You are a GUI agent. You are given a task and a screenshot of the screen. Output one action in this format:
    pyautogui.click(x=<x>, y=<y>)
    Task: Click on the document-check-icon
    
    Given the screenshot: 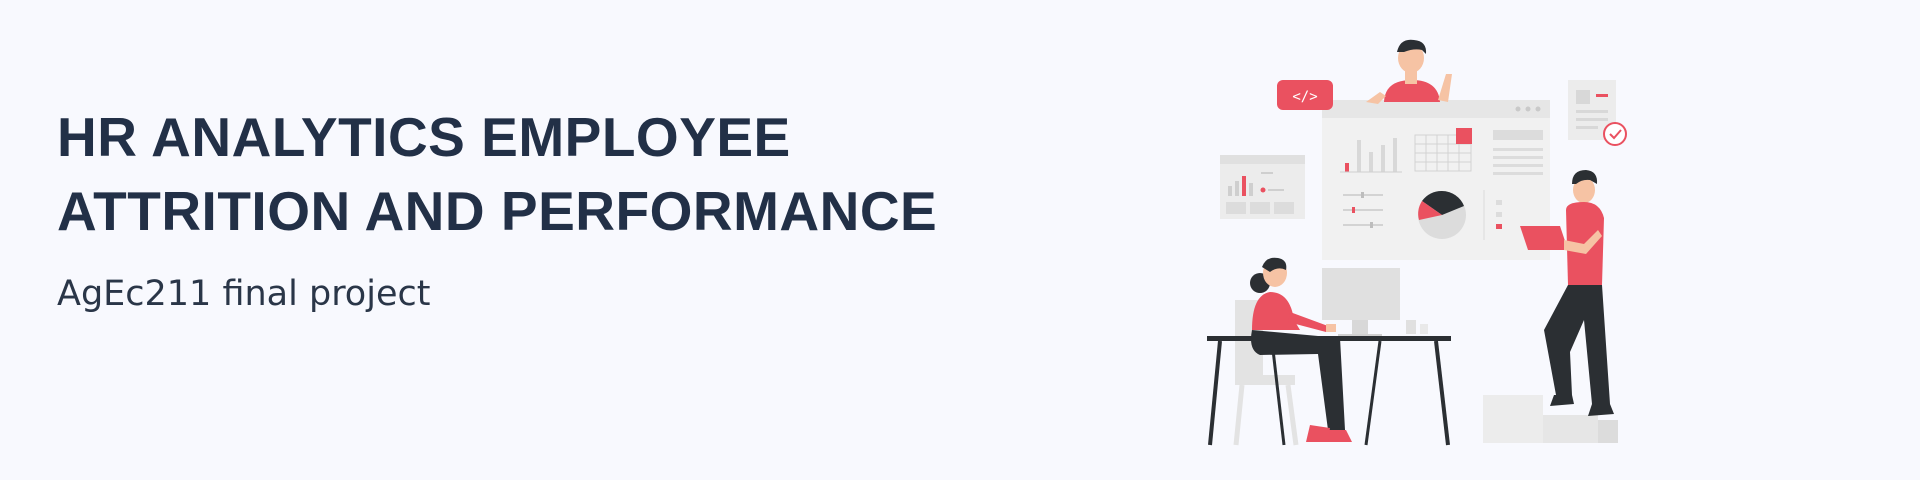 What is the action you would take?
    pyautogui.click(x=1597, y=113)
    